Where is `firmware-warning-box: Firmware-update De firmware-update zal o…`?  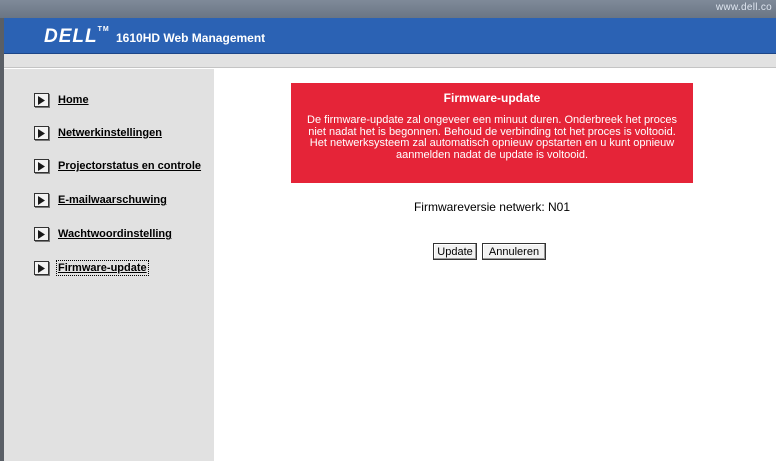
firmware-warning-box: Firmware-update De firmware-update zal o… is located at coordinates (492, 133).